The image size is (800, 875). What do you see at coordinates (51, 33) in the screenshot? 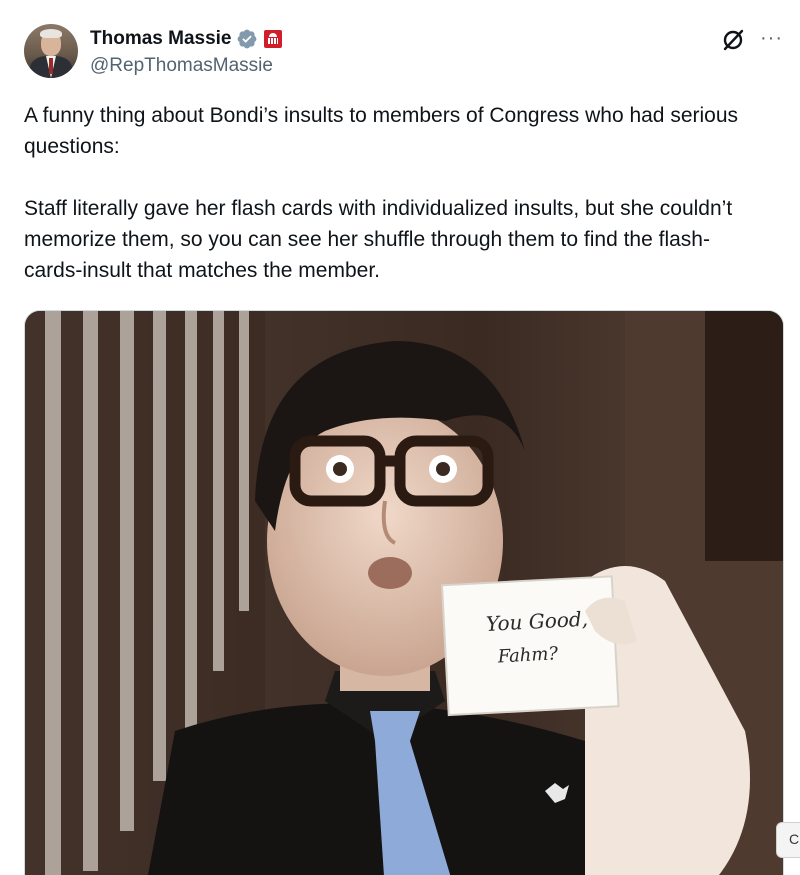
I see `avatar-hair` at bounding box center [51, 33].